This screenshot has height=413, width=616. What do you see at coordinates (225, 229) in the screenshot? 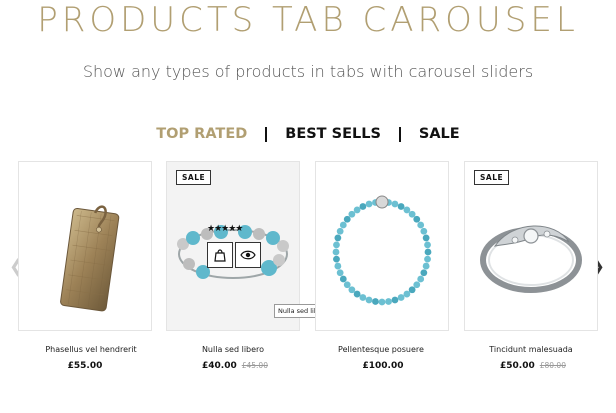
I see `rating-stars: ★★★★★` at bounding box center [225, 229].